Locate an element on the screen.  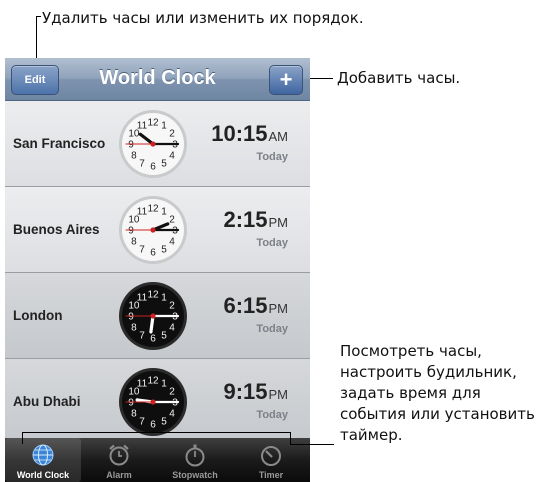
tabs-callout-leader-tail is located at coordinates (312, 444).